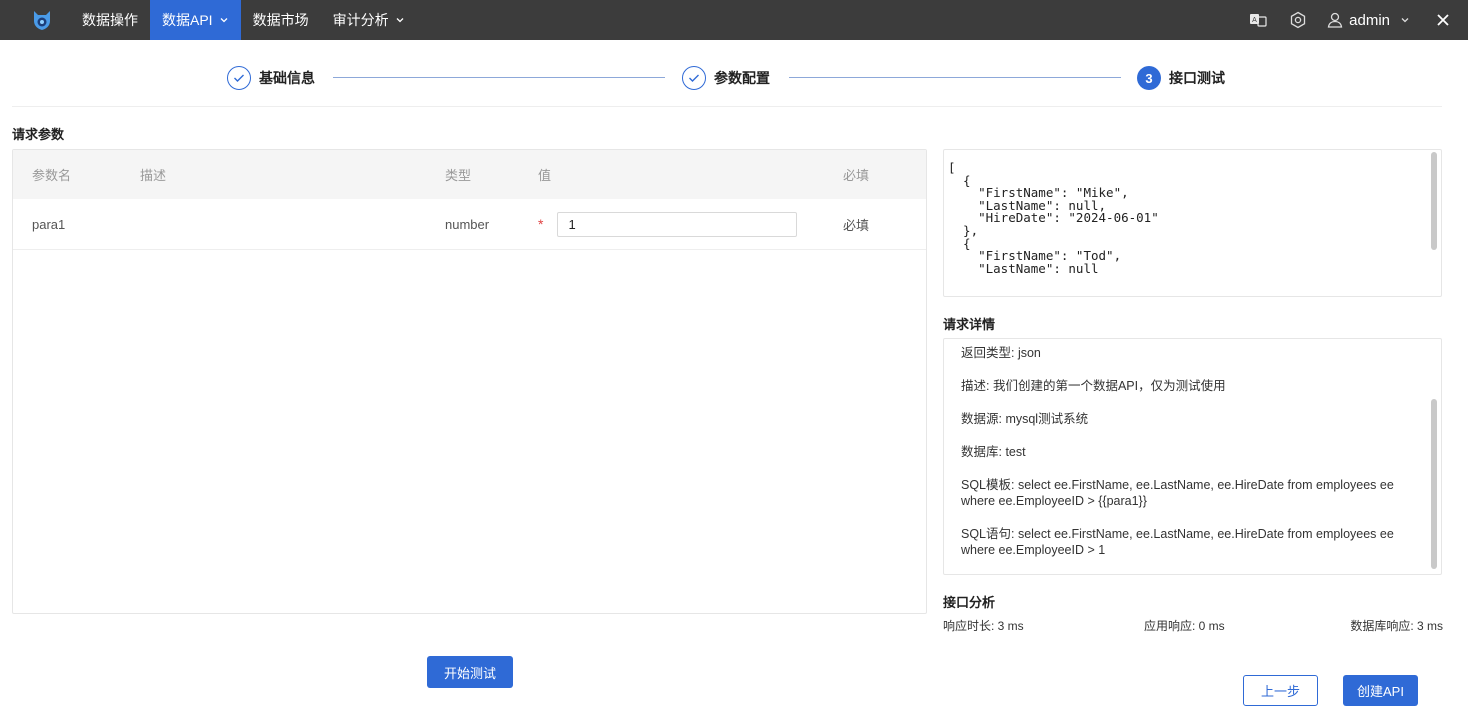 The height and width of the screenshot is (709, 1477). I want to click on api-analysis-metrics: 响应时长: 3 ms 应用响应: 0 ms 数据库响应: 3 ms, so click(1193, 625).